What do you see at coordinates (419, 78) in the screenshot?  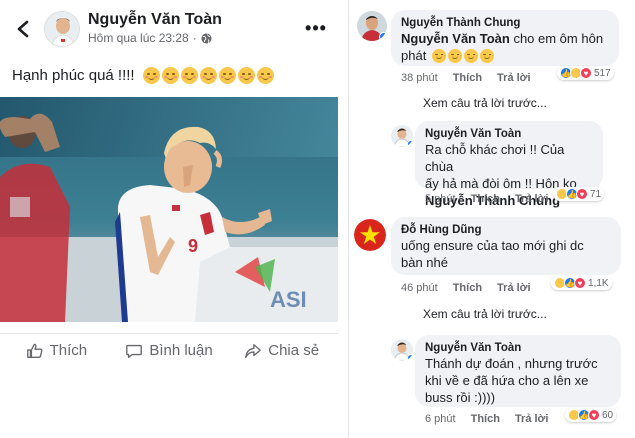 I see `comment-time: 38 phút` at bounding box center [419, 78].